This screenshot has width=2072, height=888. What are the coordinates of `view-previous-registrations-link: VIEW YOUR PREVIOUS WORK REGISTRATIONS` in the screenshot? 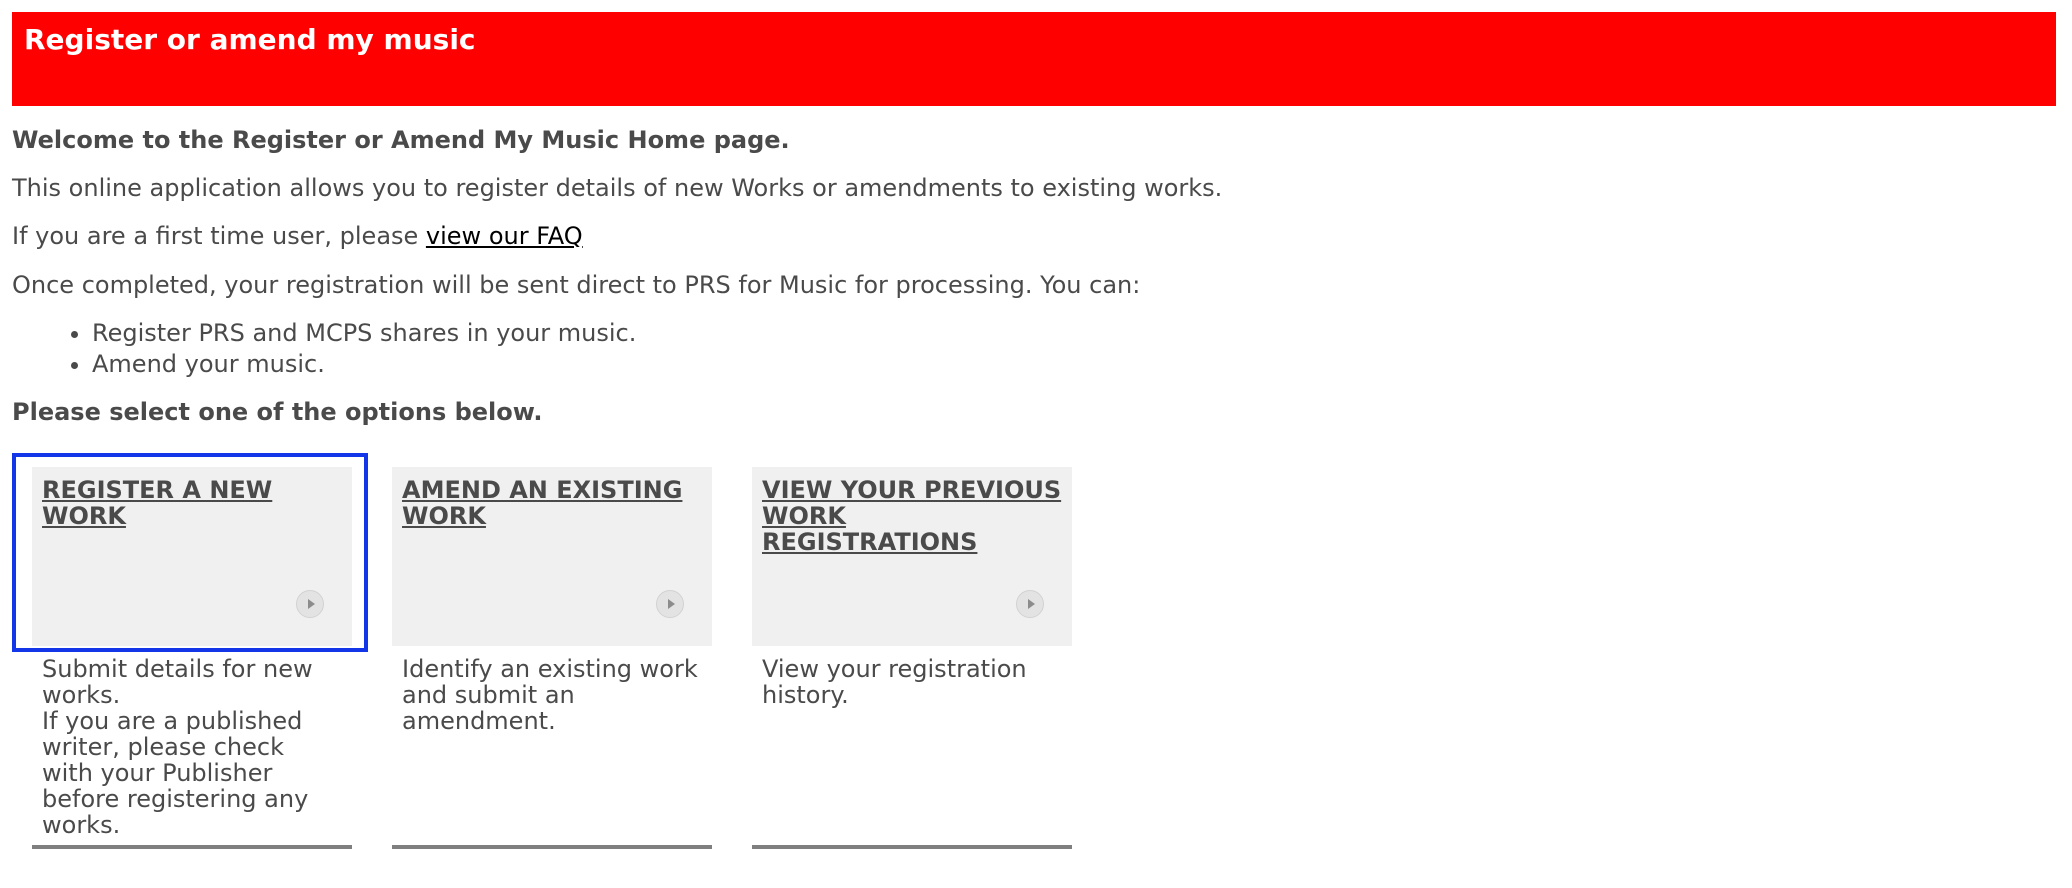 It's located at (912, 516).